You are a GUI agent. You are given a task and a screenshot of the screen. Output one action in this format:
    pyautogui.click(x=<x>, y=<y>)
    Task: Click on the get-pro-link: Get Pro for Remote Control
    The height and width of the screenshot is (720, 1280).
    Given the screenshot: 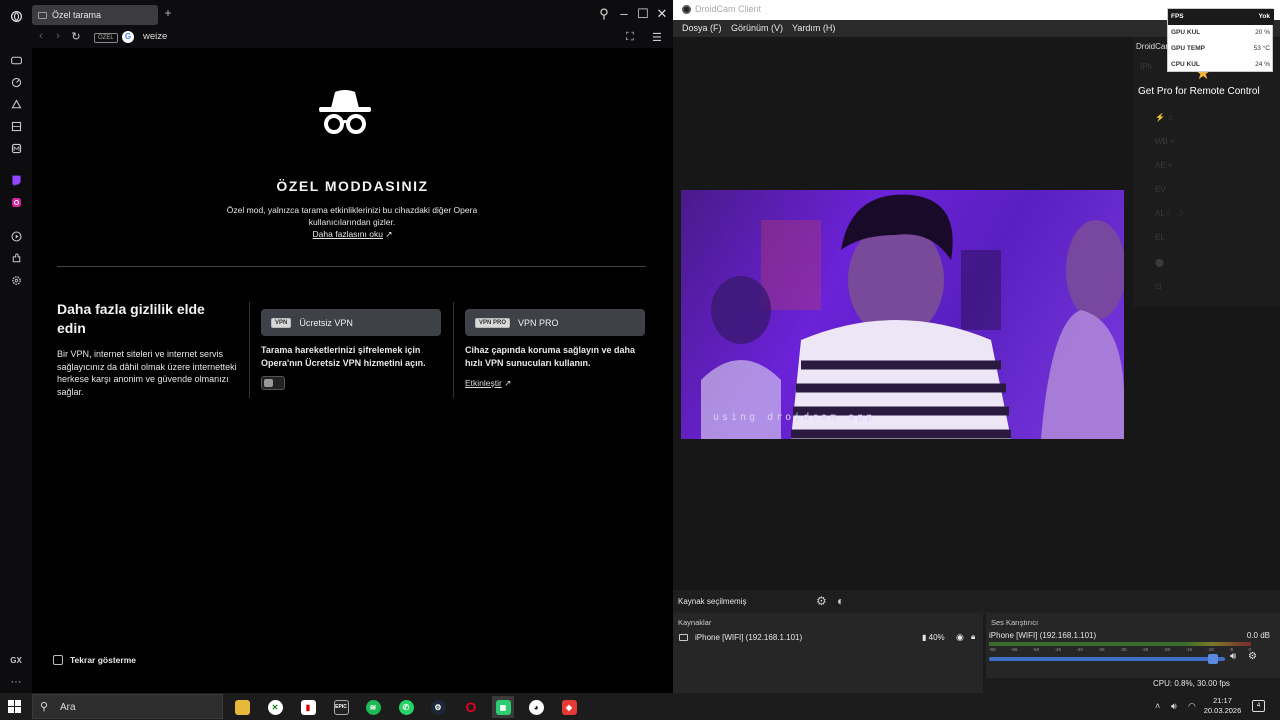 What is the action you would take?
    pyautogui.click(x=1199, y=91)
    